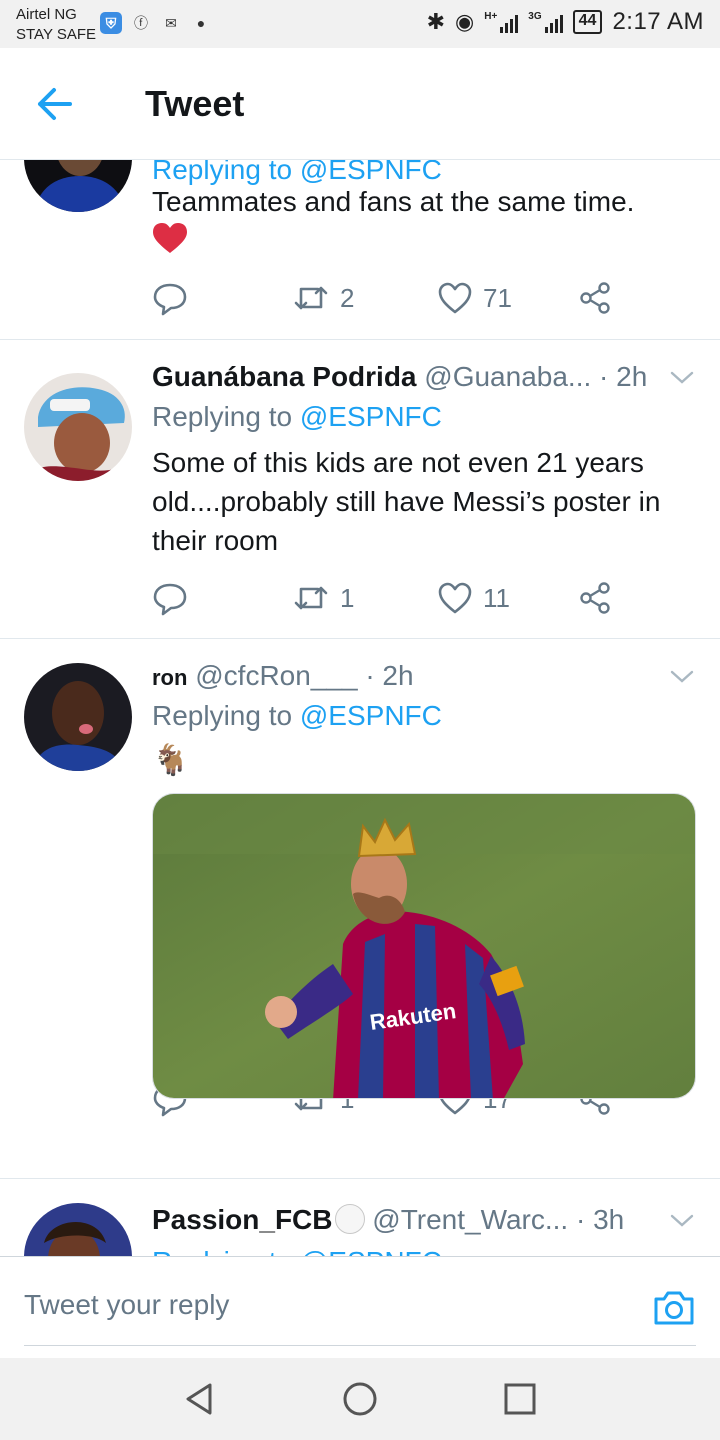 This screenshot has width=720, height=1440. I want to click on heart-emoji, so click(170, 243).